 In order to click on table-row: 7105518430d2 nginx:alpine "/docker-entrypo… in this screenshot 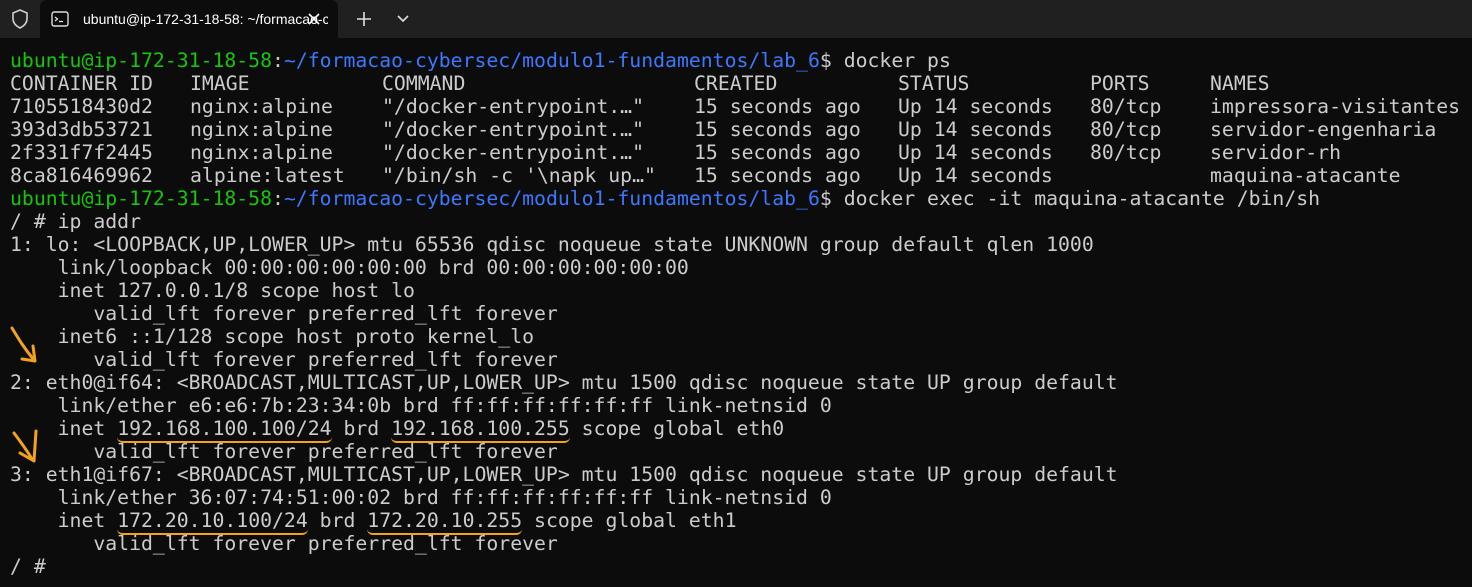, I will do `click(735, 106)`.